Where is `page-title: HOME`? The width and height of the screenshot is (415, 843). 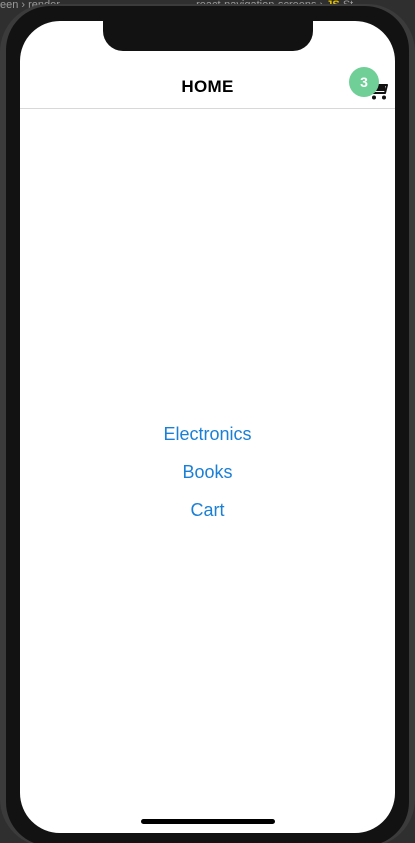
page-title: HOME is located at coordinates (207, 86).